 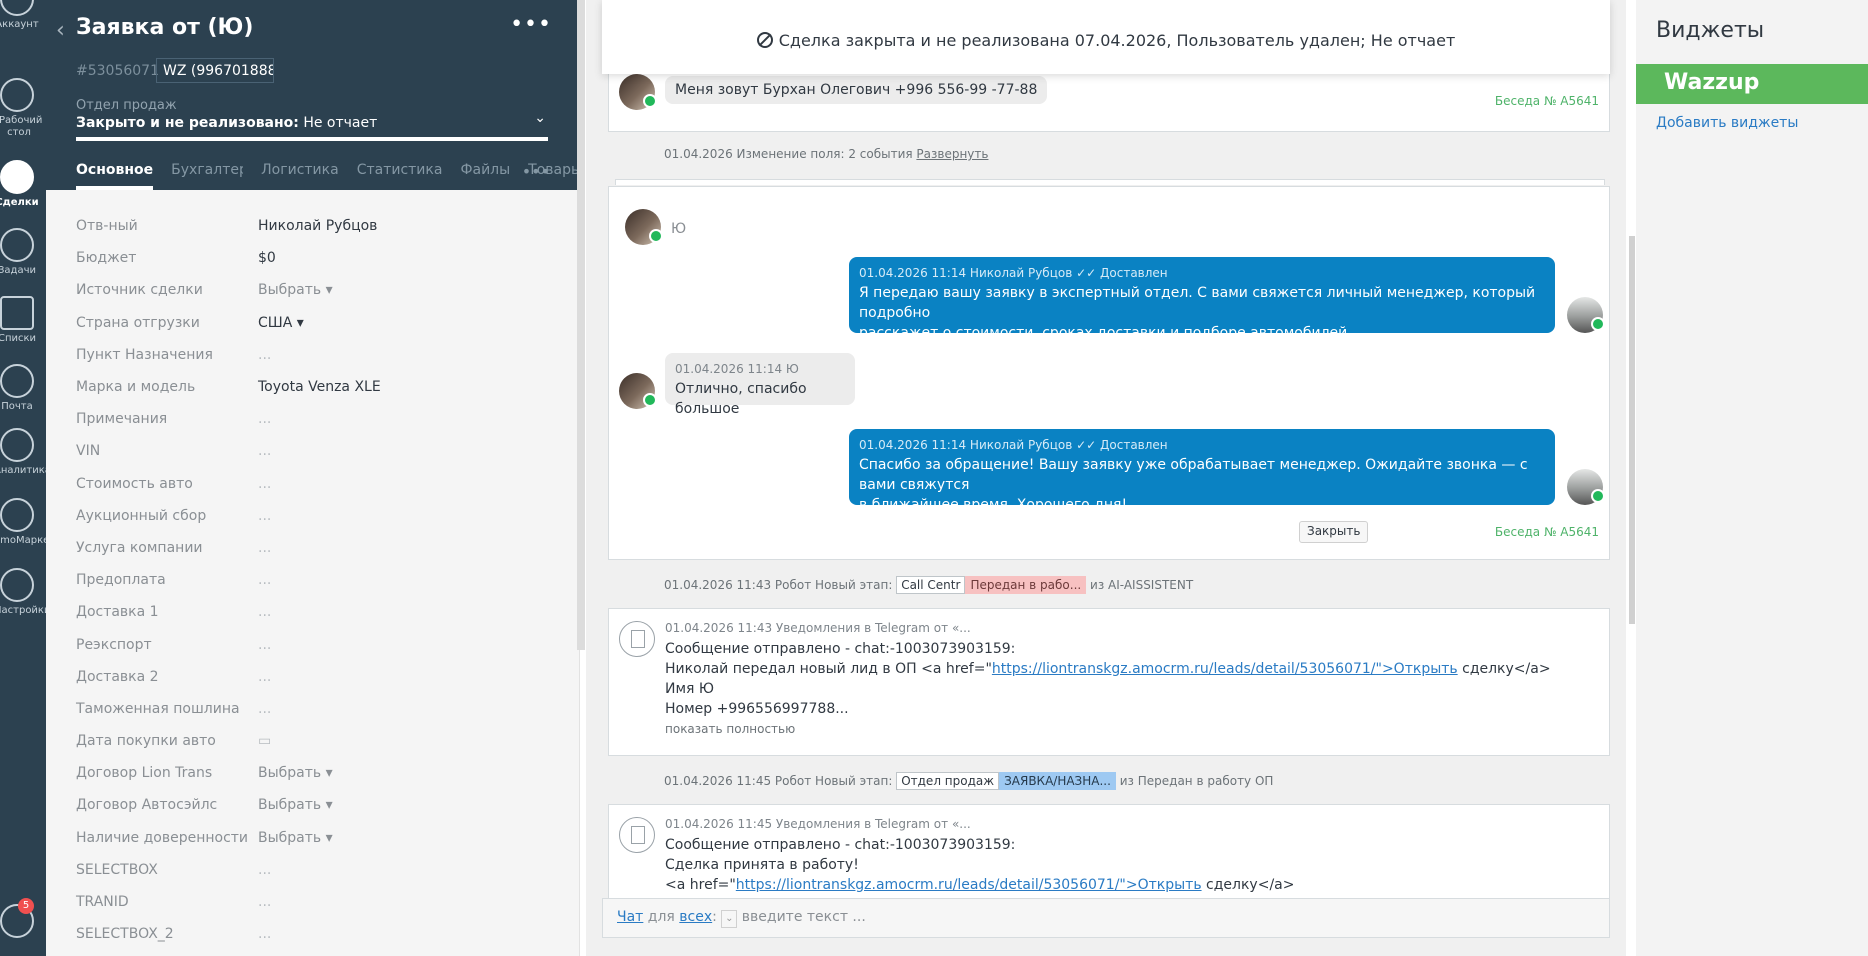 I want to click on nav-label: Рабочий стол, so click(x=21, y=126).